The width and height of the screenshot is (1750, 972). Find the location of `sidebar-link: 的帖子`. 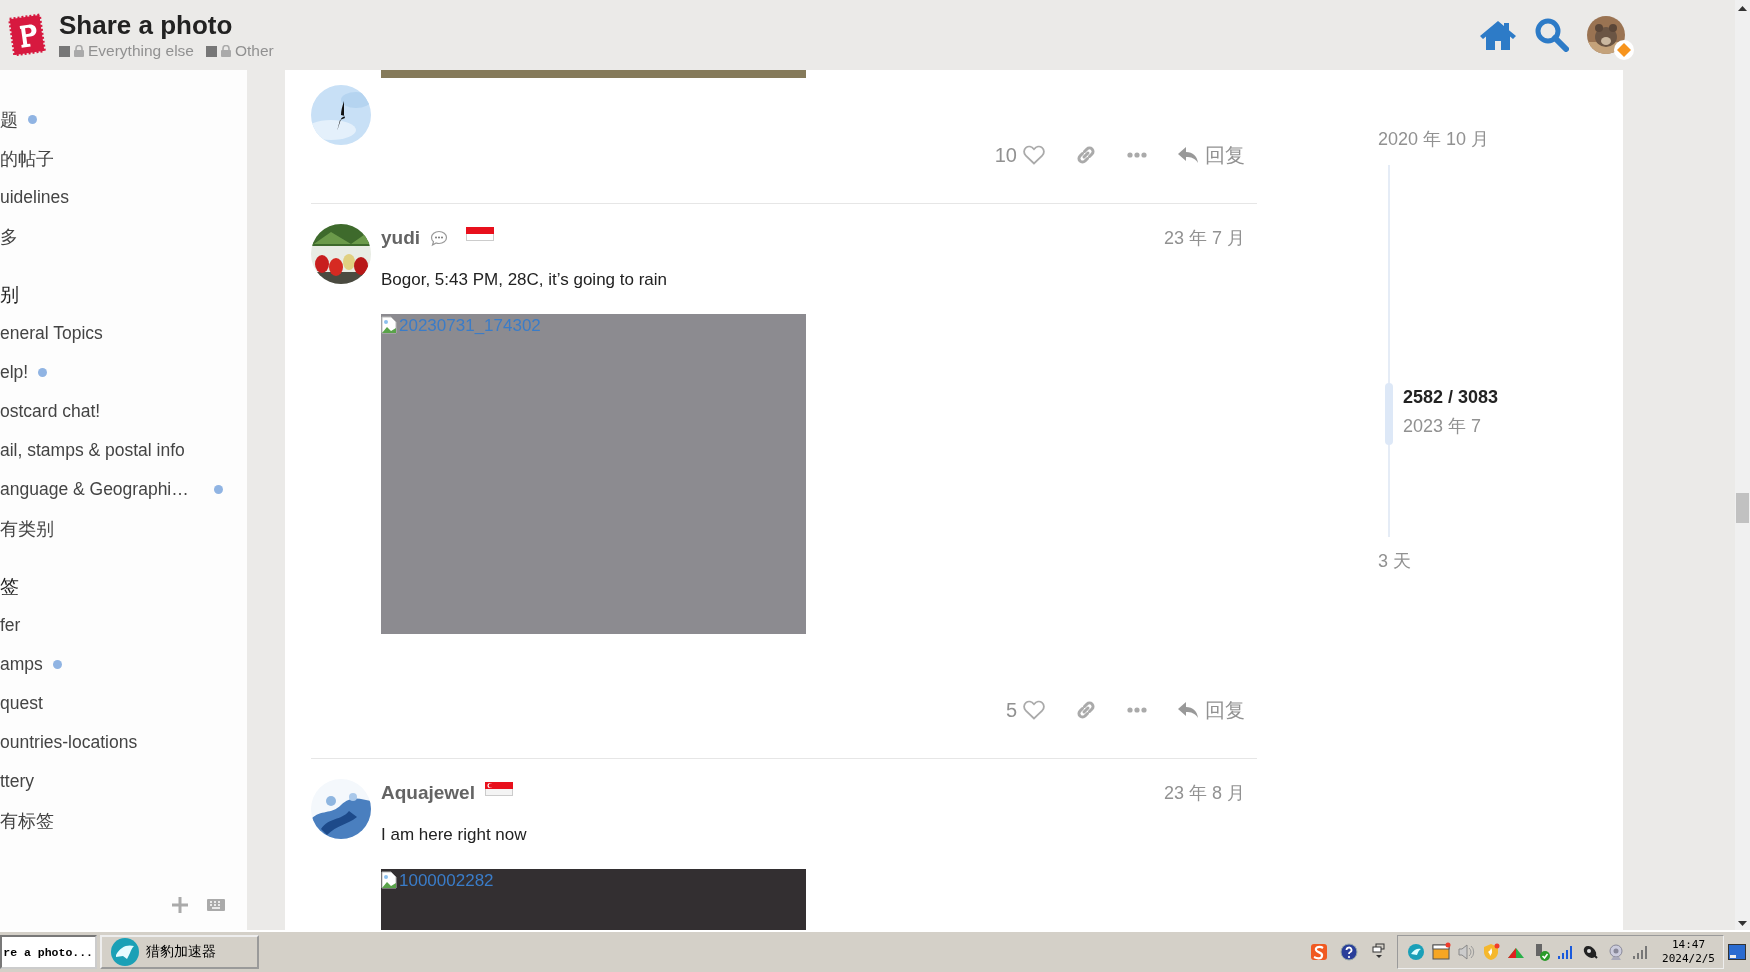

sidebar-link: 的帖子 is located at coordinates (27, 158).